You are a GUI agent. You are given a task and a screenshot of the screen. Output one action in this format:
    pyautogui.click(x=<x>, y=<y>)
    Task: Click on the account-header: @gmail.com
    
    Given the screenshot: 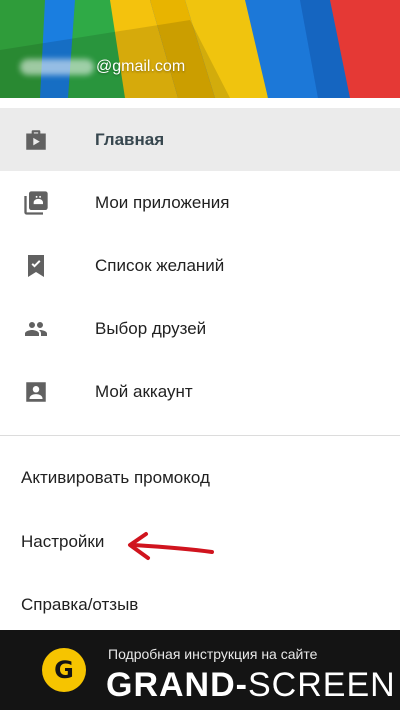 What is the action you would take?
    pyautogui.click(x=200, y=49)
    